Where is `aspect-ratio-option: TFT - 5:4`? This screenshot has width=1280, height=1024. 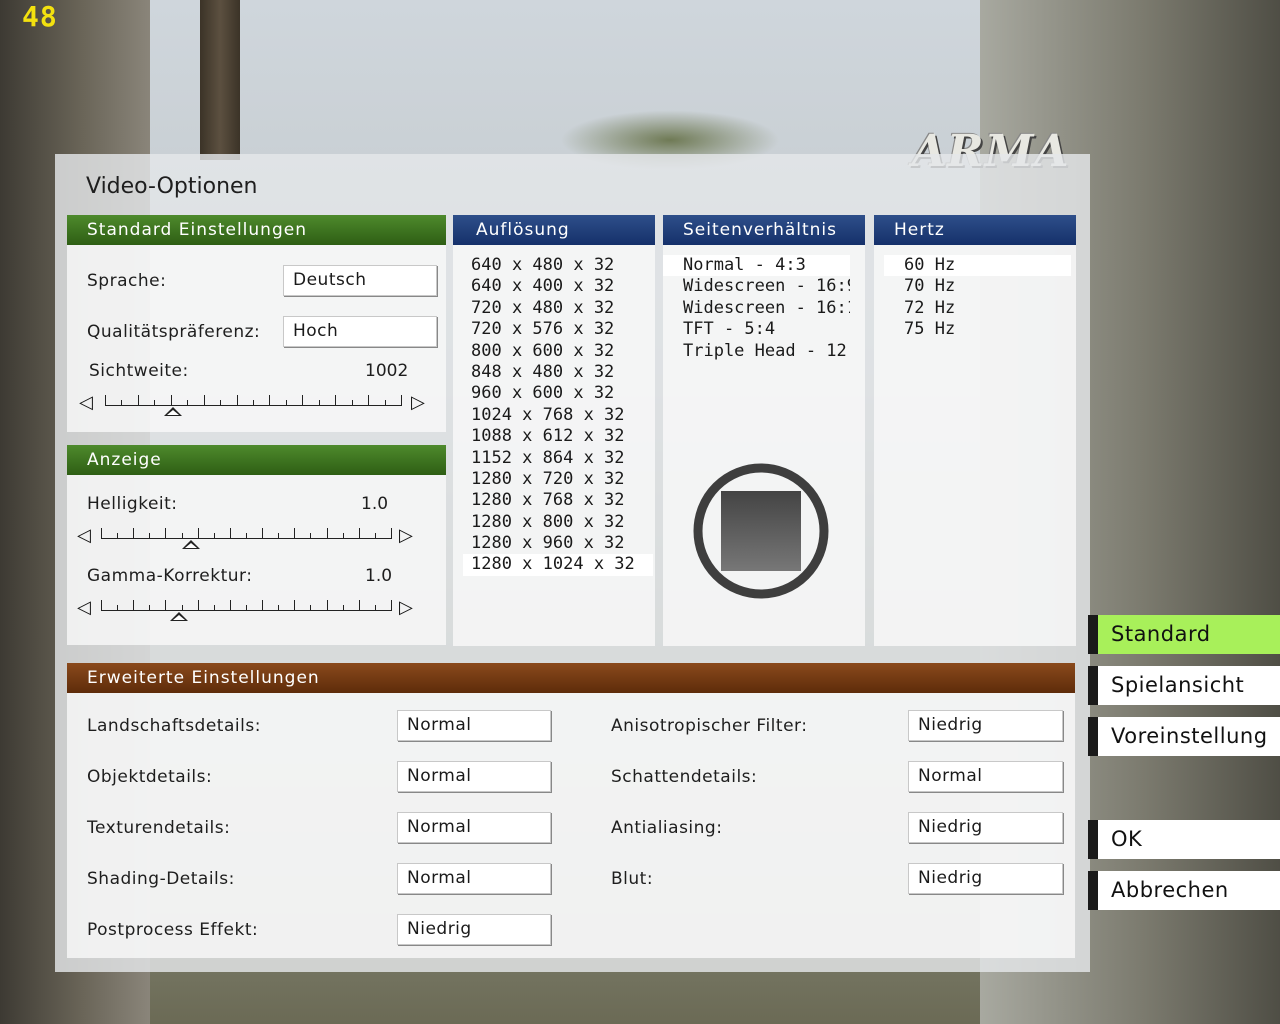
aspect-ratio-option: TFT - 5:4 is located at coordinates (756, 329).